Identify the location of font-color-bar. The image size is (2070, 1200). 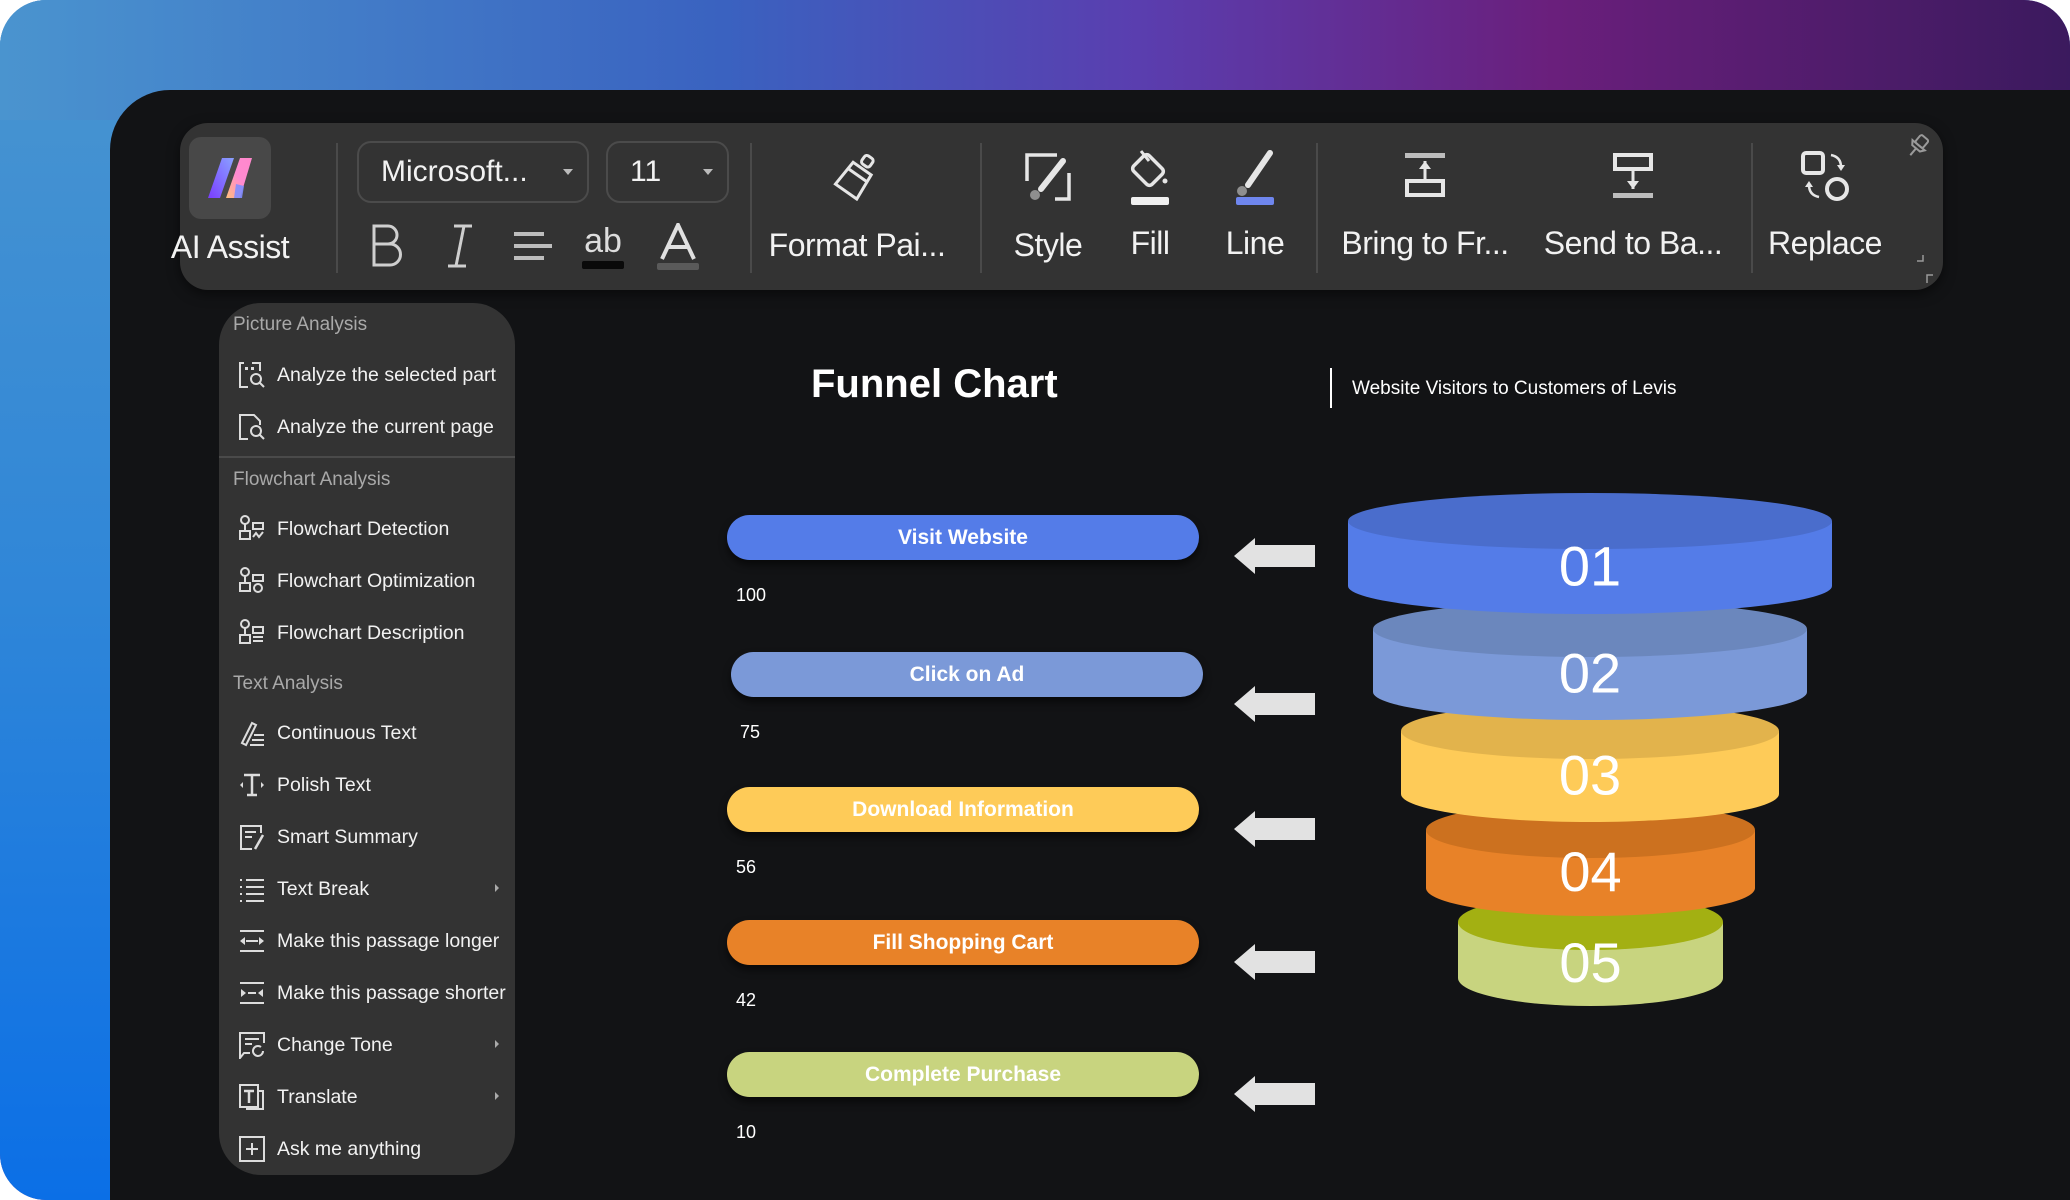
(678, 266).